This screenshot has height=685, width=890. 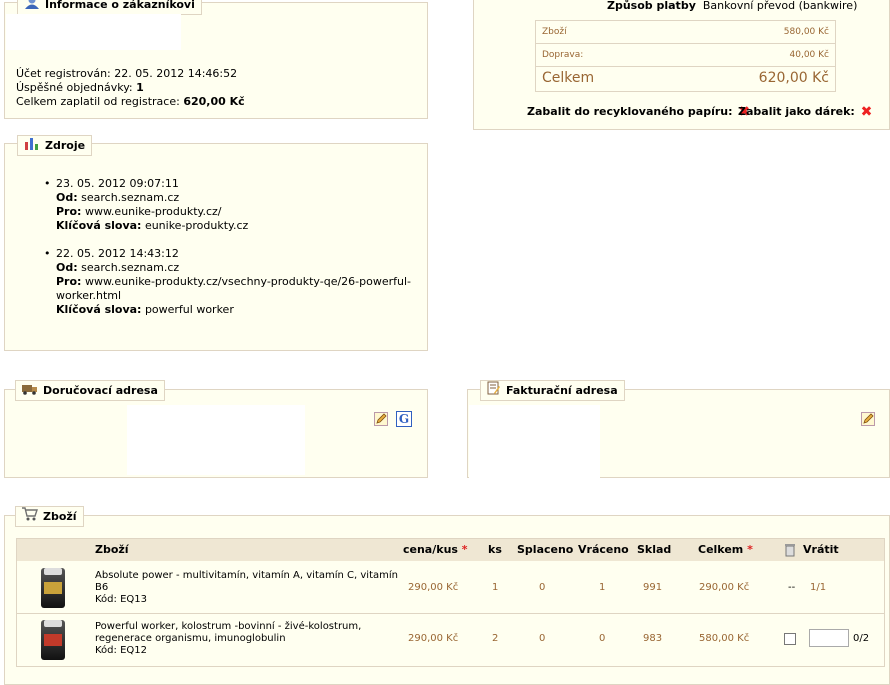 I want to click on product-name-continued: B6, so click(x=102, y=587).